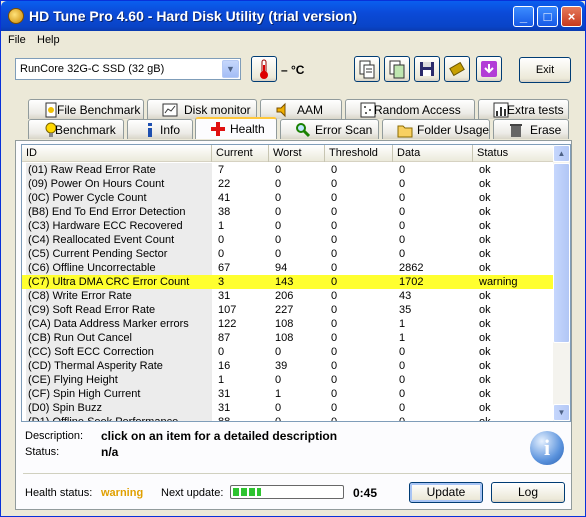 The height and width of the screenshot is (517, 586). I want to click on cell-data: 2862, so click(411, 268).